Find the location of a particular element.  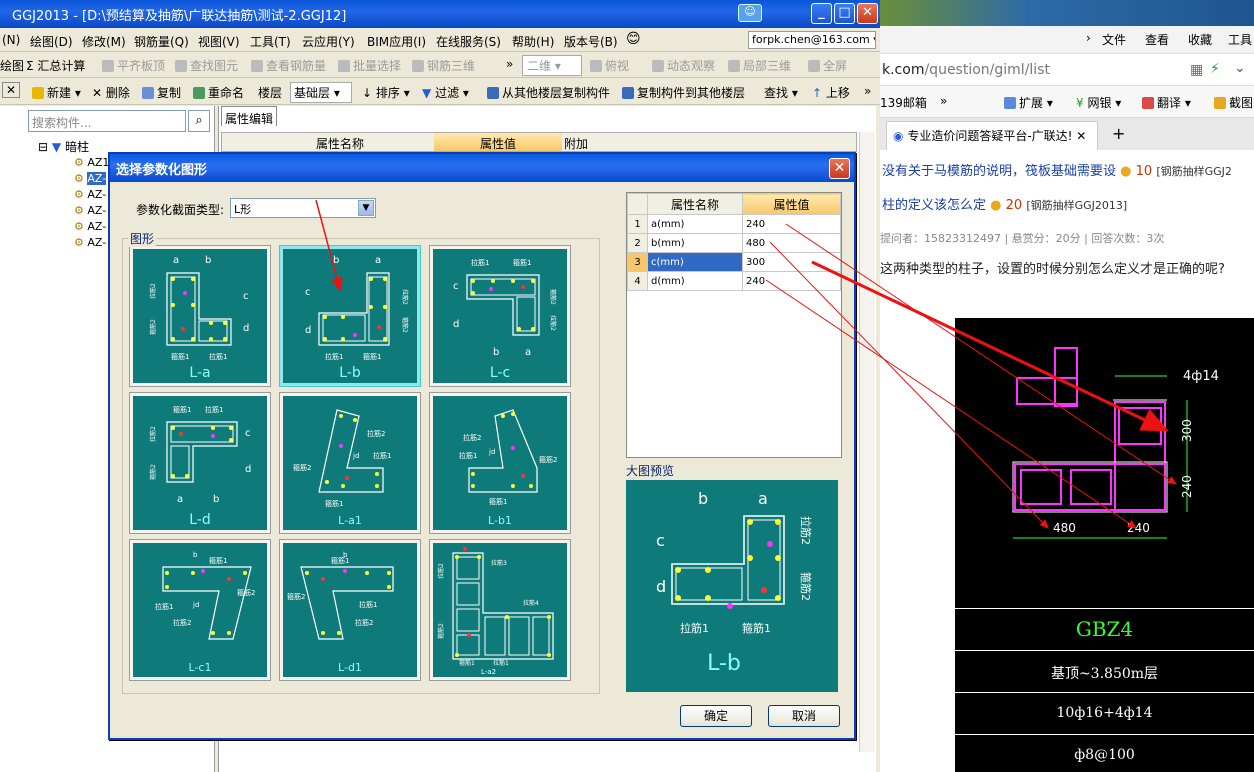

browser-menu-view: 查看 is located at coordinates (1157, 39).